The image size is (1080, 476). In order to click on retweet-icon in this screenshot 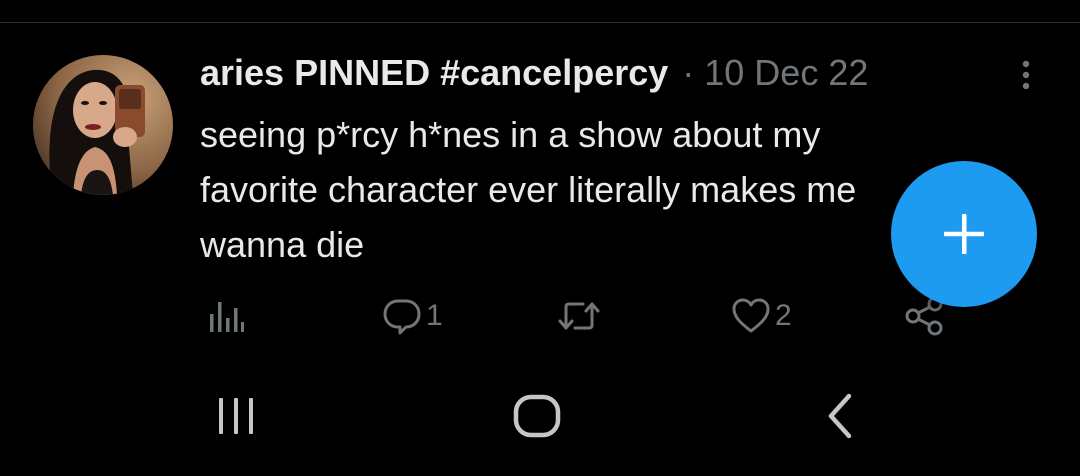, I will do `click(579, 316)`.